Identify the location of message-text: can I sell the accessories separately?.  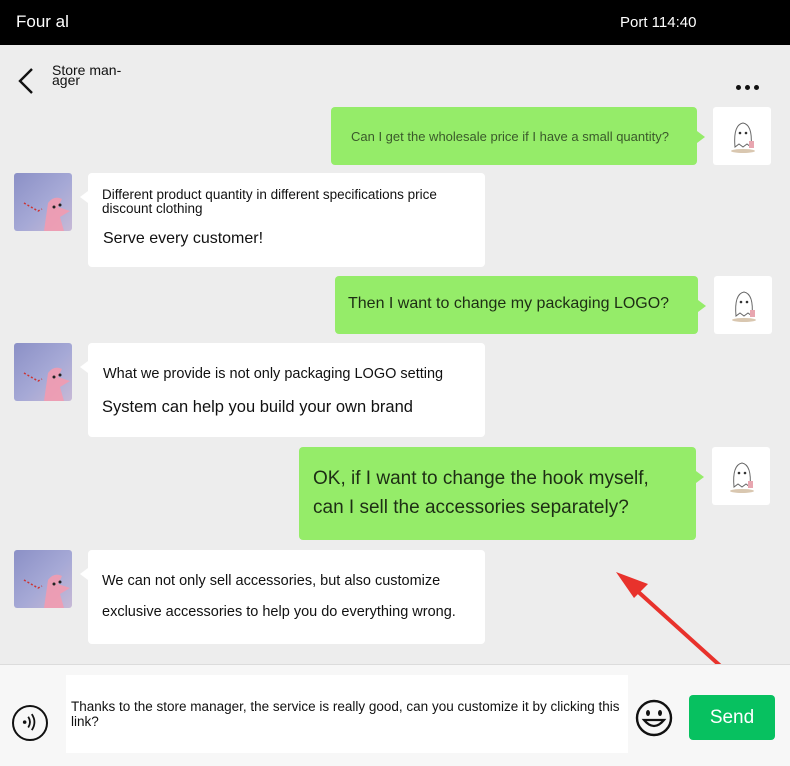
(471, 507).